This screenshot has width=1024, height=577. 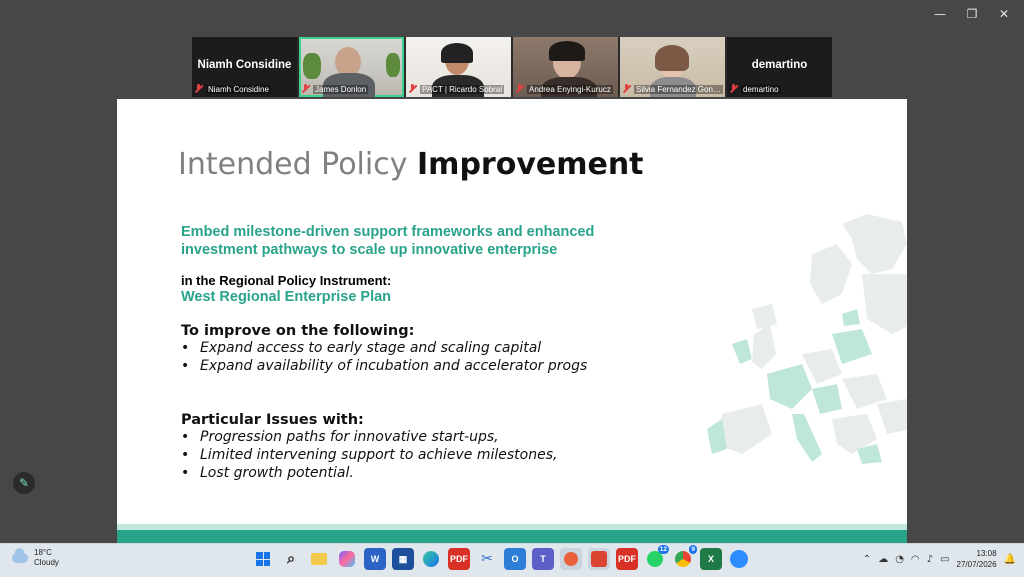 I want to click on restore-button: ❐, so click(x=972, y=14).